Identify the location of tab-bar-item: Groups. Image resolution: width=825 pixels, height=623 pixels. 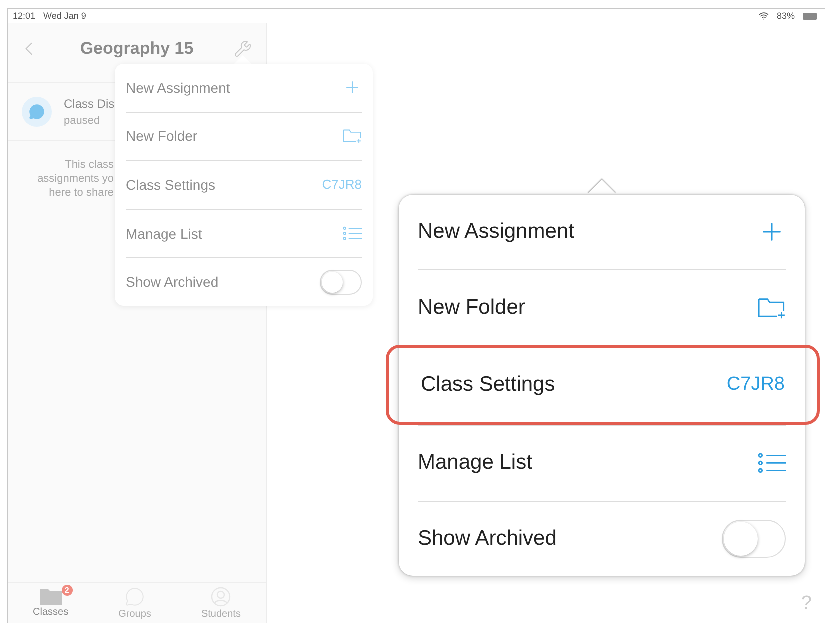
(135, 605).